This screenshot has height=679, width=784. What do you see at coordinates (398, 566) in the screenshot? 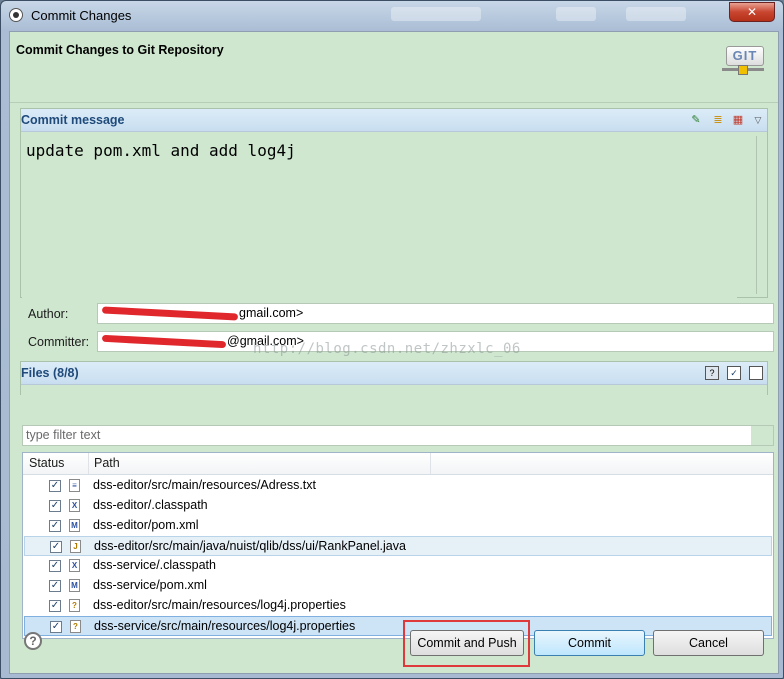
I see `table-row: ✓ X dss-service/.classpath` at bounding box center [398, 566].